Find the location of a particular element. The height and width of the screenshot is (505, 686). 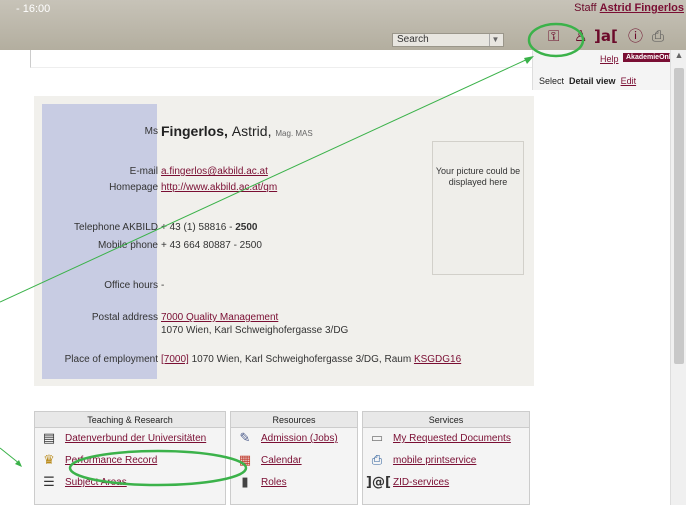

telephone-ext: 2500 is located at coordinates (246, 227).